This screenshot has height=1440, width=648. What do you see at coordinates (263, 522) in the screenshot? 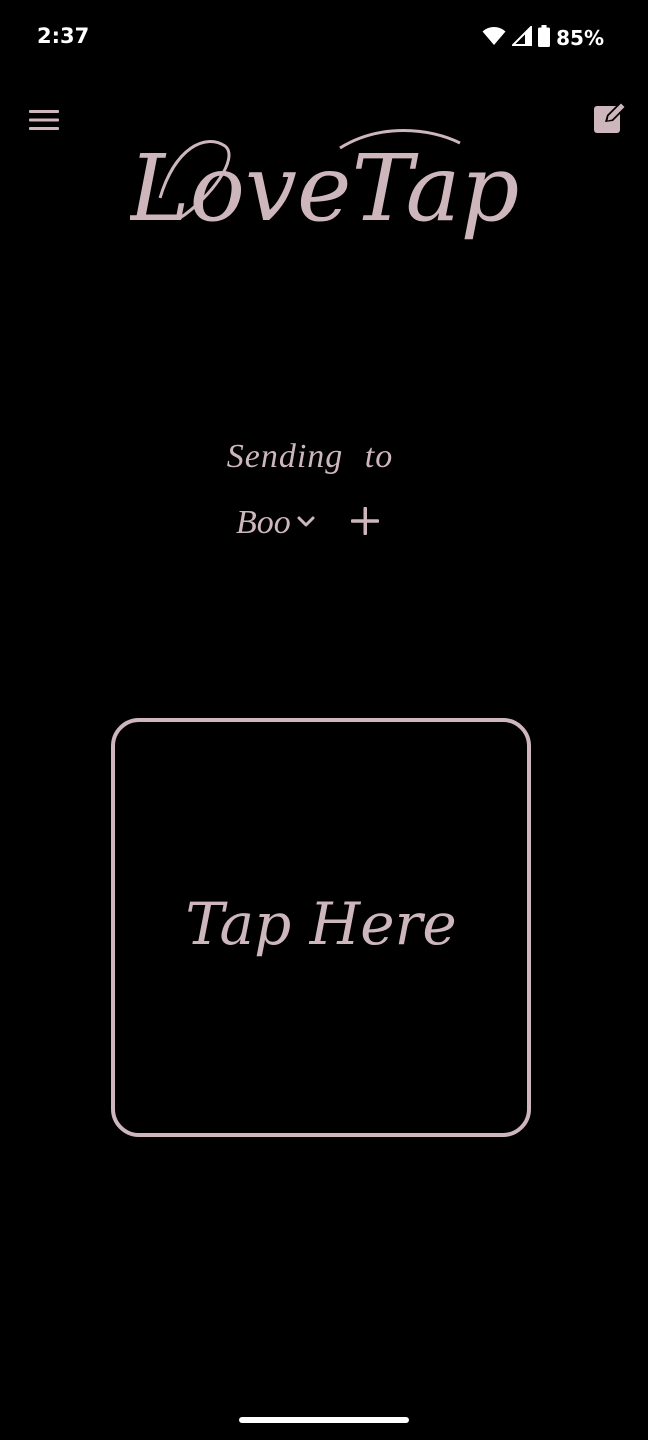
I see `recipient-name: Boo` at bounding box center [263, 522].